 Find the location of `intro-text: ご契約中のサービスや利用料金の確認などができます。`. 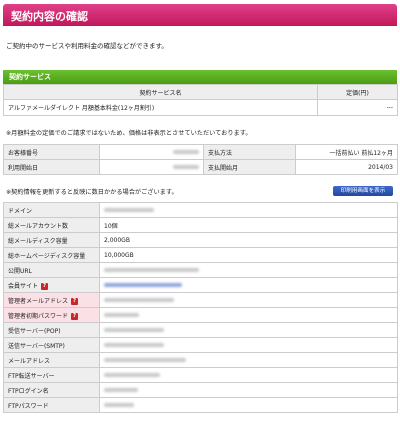

intro-text: ご契約中のサービスや利用料金の確認などができます。 is located at coordinates (87, 46).